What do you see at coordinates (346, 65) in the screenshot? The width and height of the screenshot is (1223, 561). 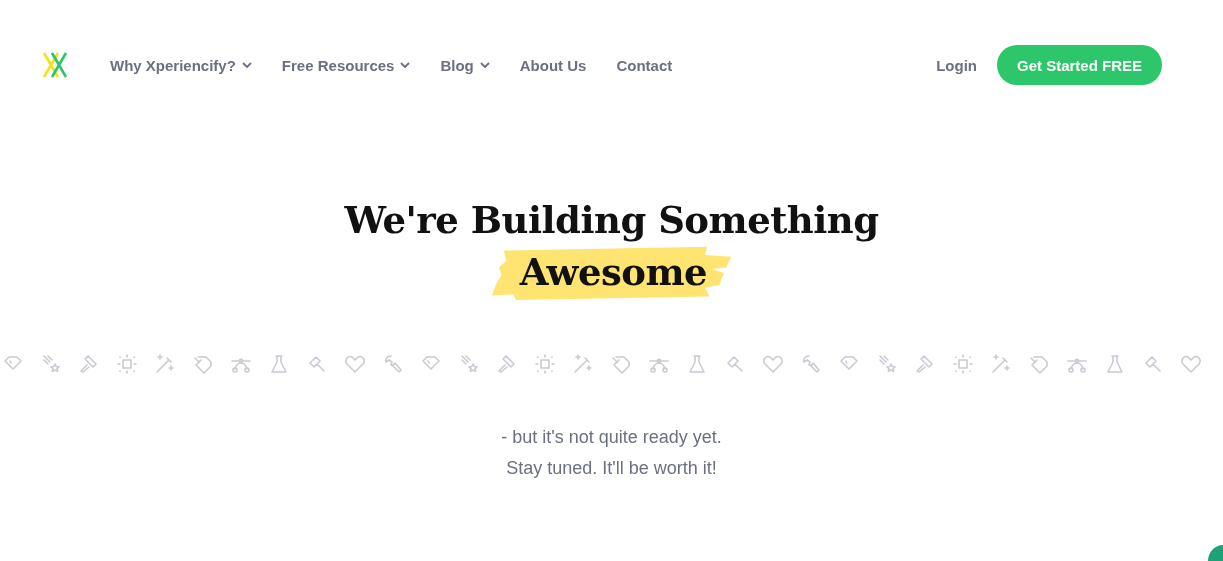 I see `nav-link: Free Resources` at bounding box center [346, 65].